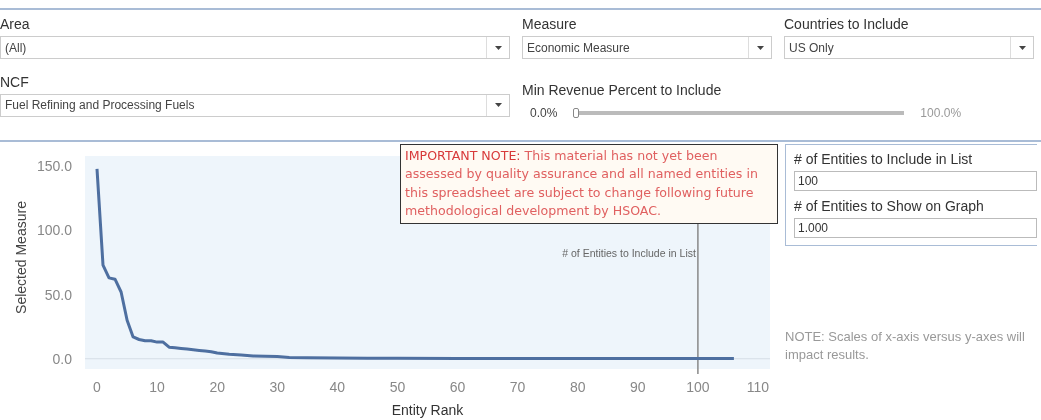  Describe the element at coordinates (517, 387) in the screenshot. I see `x-tick-label: 70` at that location.